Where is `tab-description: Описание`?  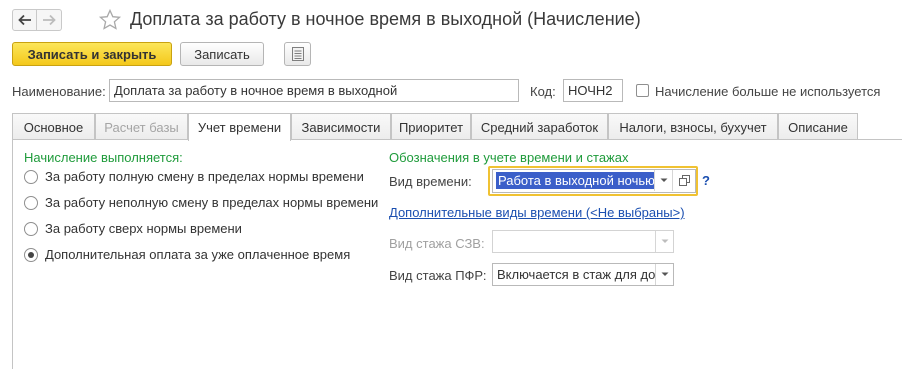
tab-description: Описание is located at coordinates (818, 126).